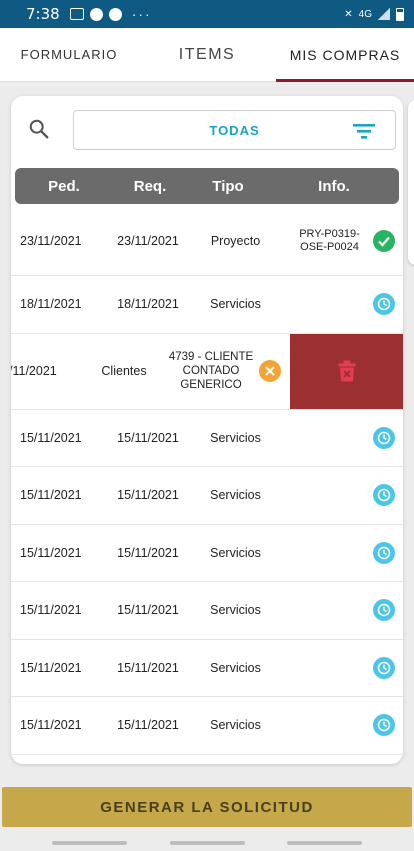  Describe the element at coordinates (365, 14) in the screenshot. I see `network-label: 4G` at that location.